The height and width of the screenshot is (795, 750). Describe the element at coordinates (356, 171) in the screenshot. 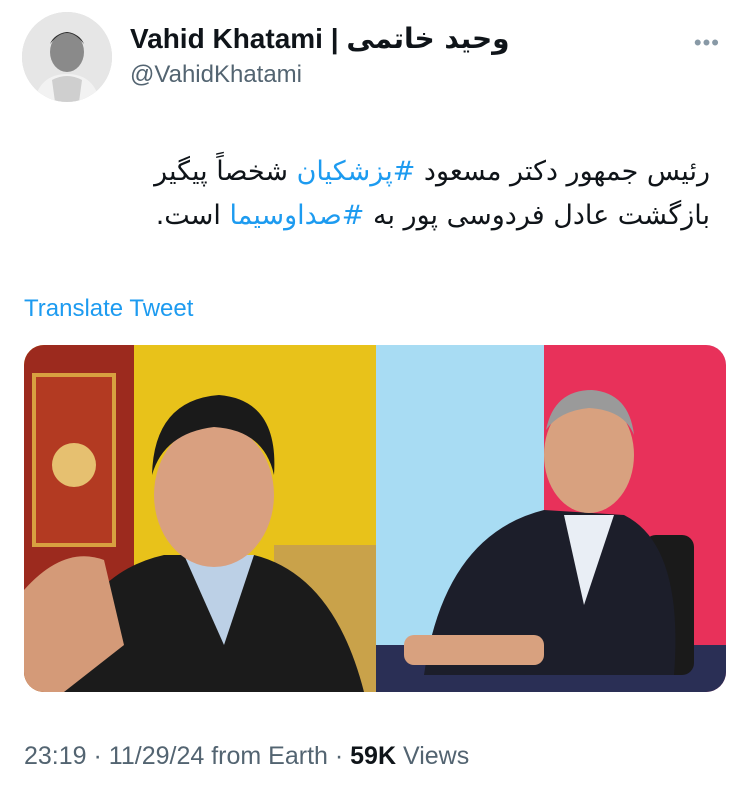

I see `hashtag-link: #پزشکیان` at that location.